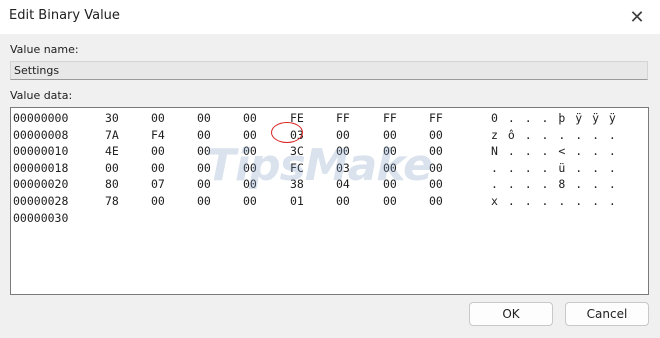 This screenshot has height=338, width=660. I want to click on hex-byte: FC, so click(297, 168).